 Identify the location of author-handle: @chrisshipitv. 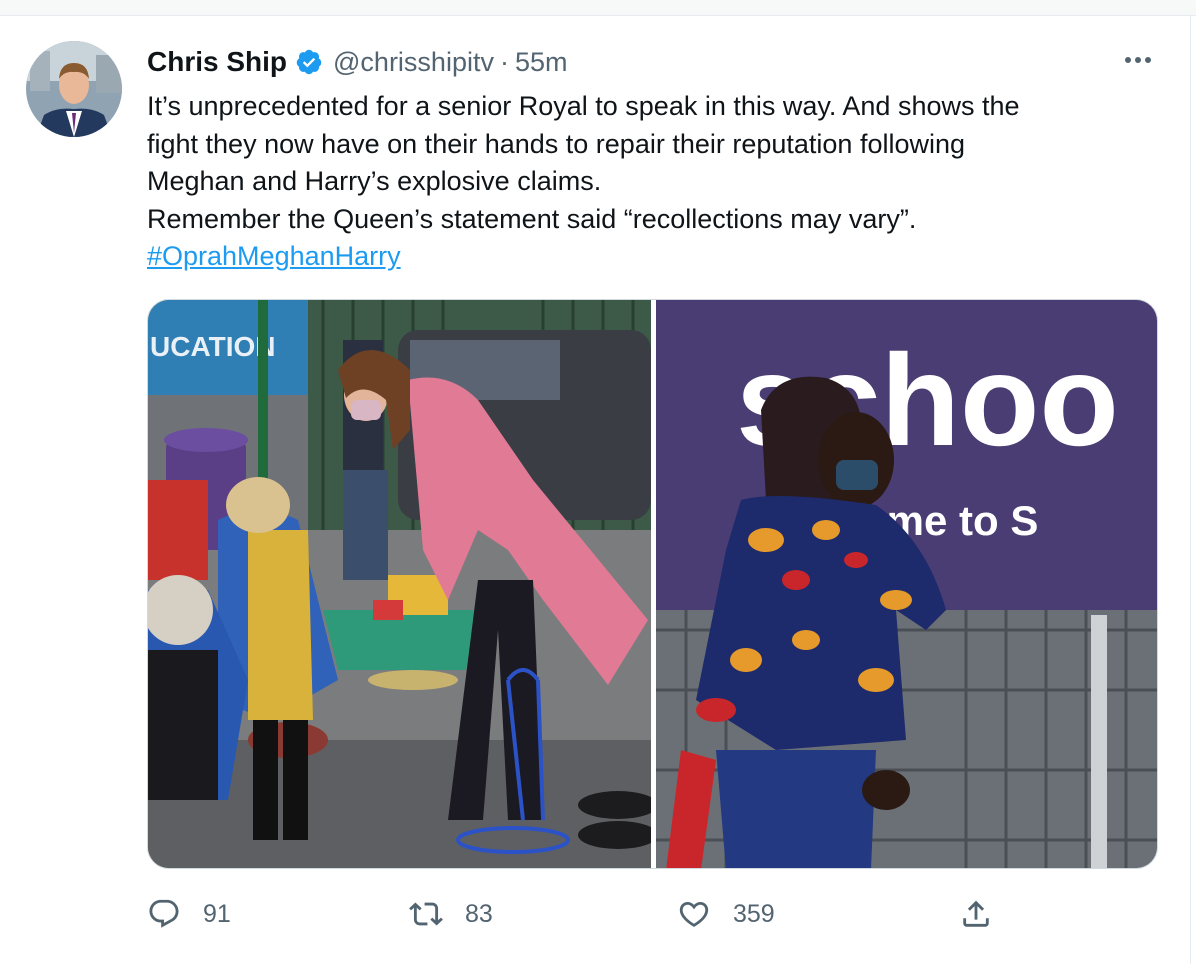
(413, 62).